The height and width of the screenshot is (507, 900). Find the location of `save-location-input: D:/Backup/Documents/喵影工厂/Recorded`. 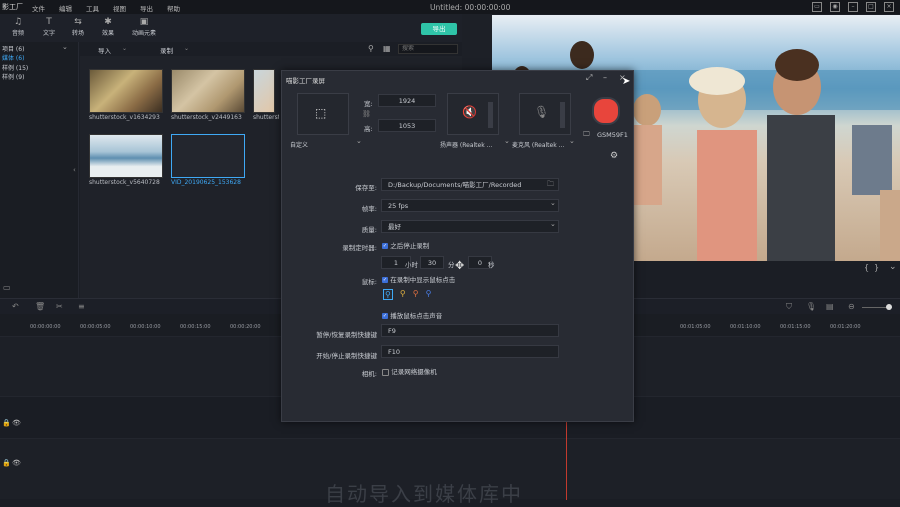

save-location-input: D:/Backup/Documents/喵影工厂/Recorded is located at coordinates (470, 184).